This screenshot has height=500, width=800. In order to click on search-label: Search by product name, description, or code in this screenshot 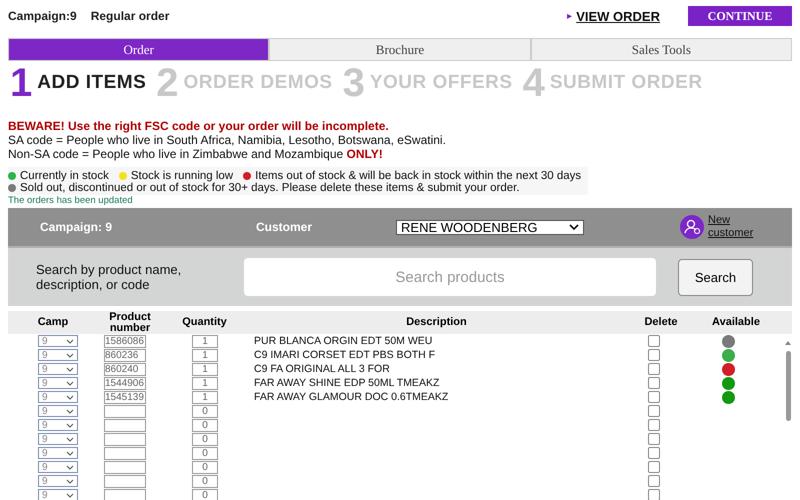, I will do `click(109, 277)`.